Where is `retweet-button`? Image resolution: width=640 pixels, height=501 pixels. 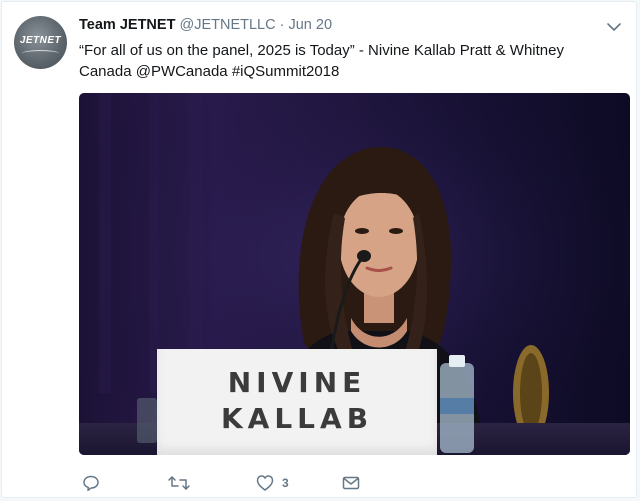
retweet-button is located at coordinates (179, 483).